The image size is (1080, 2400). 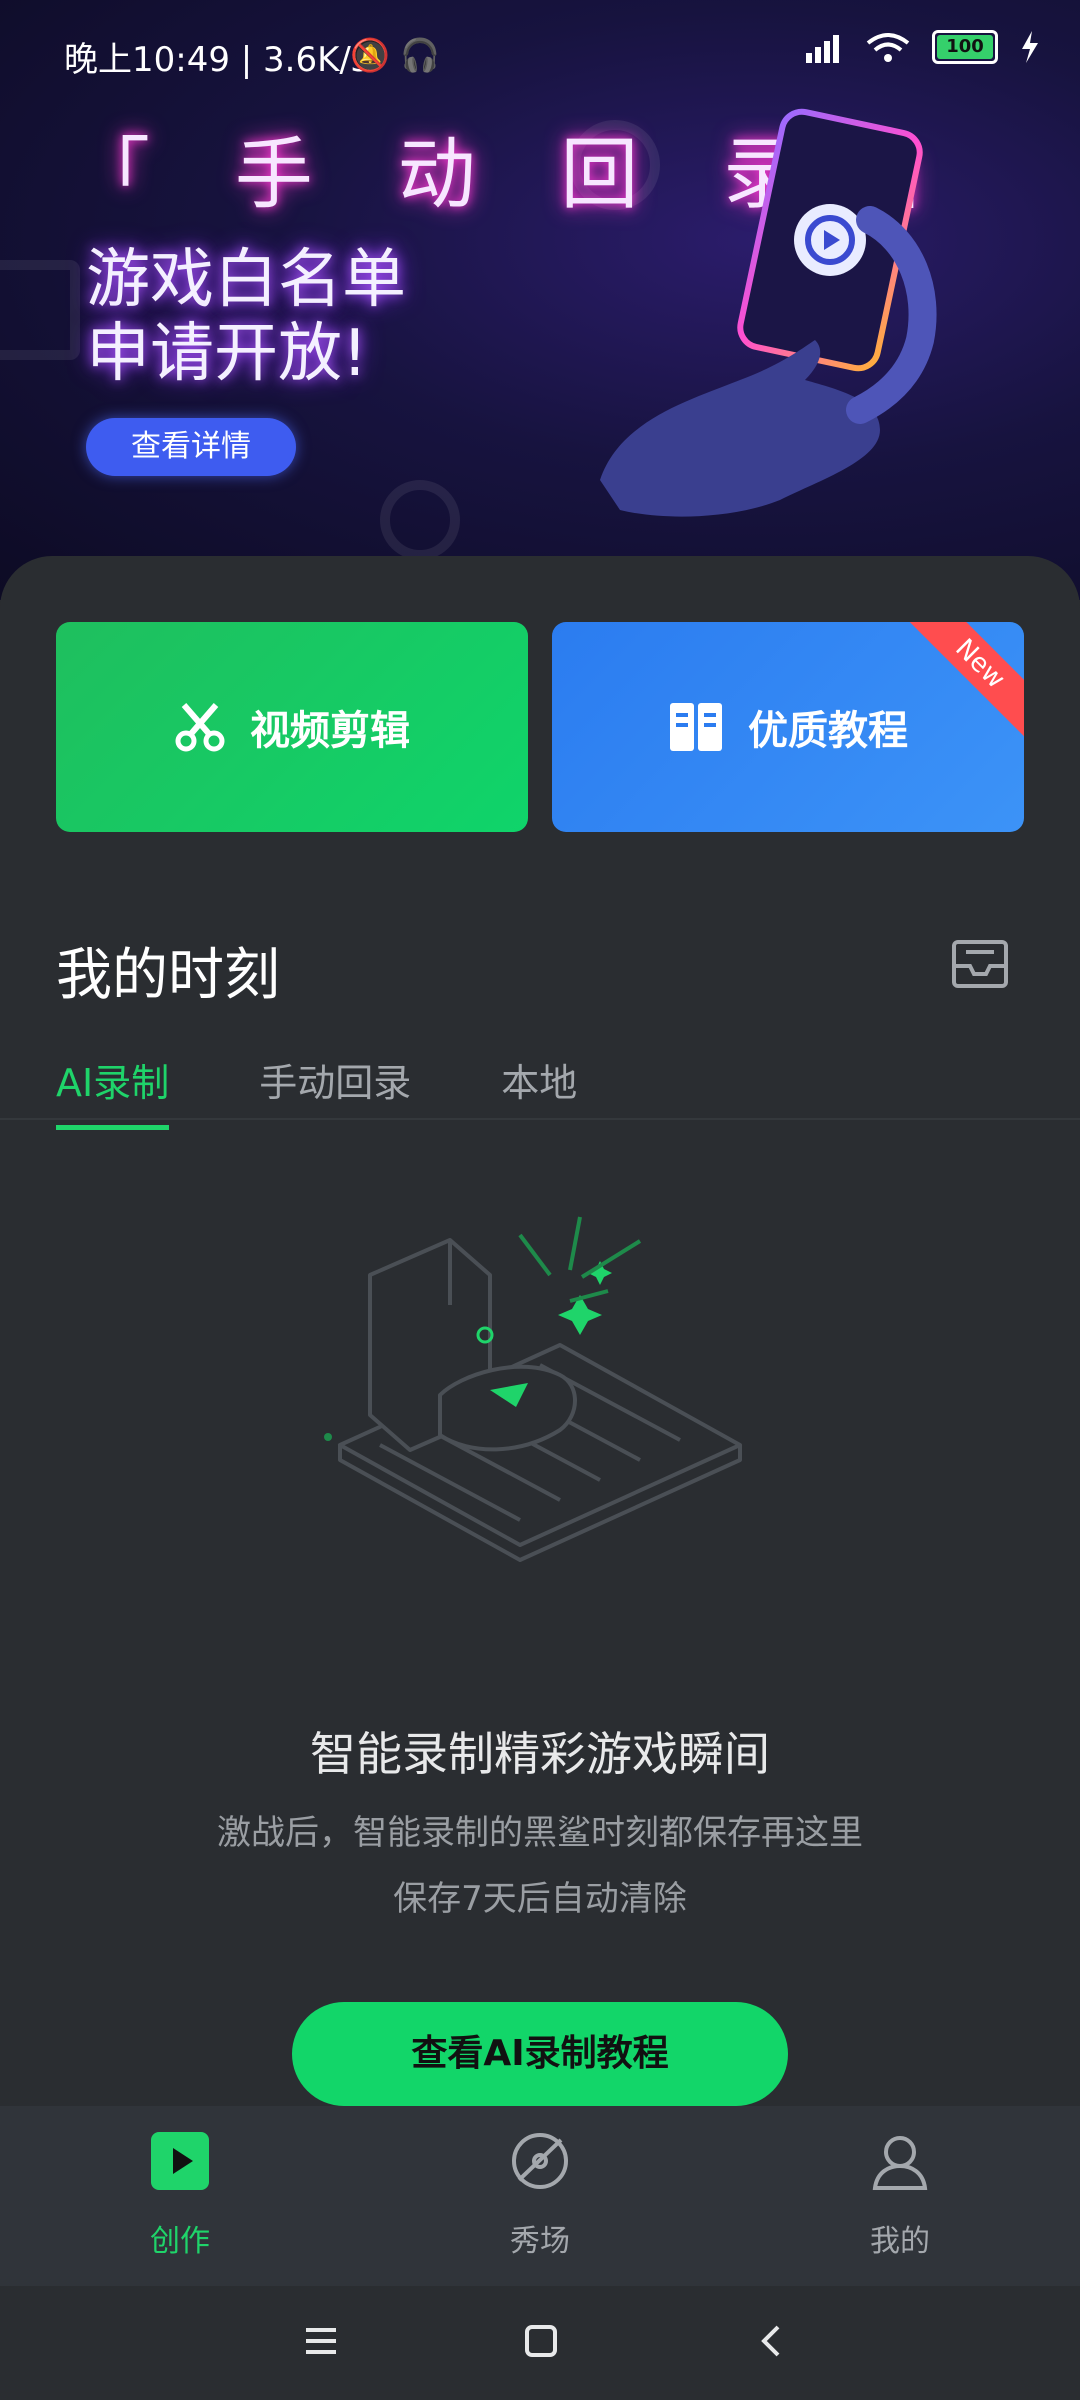 What do you see at coordinates (768, 312) in the screenshot?
I see `phone-hand-illustration` at bounding box center [768, 312].